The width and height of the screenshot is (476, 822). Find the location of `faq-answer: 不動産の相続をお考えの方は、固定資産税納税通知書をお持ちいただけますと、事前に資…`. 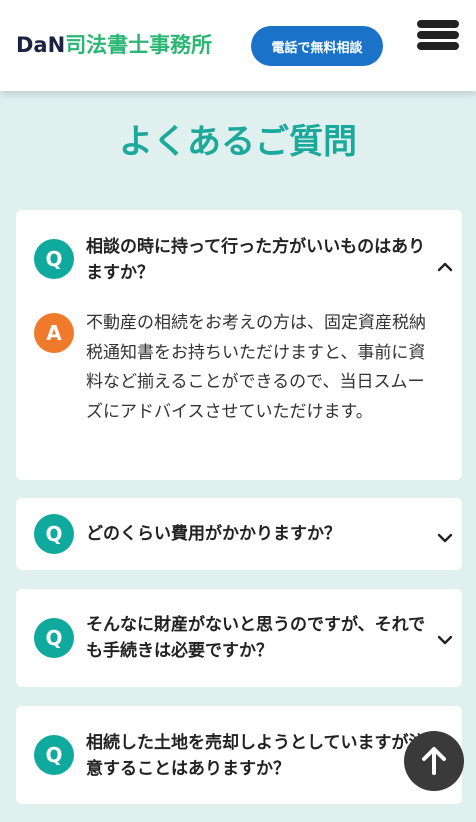

faq-answer: 不動産の相続をお考えの方は、固定資産税納税通知書をお持ちいただけますと、事前に資… is located at coordinates (256, 367).